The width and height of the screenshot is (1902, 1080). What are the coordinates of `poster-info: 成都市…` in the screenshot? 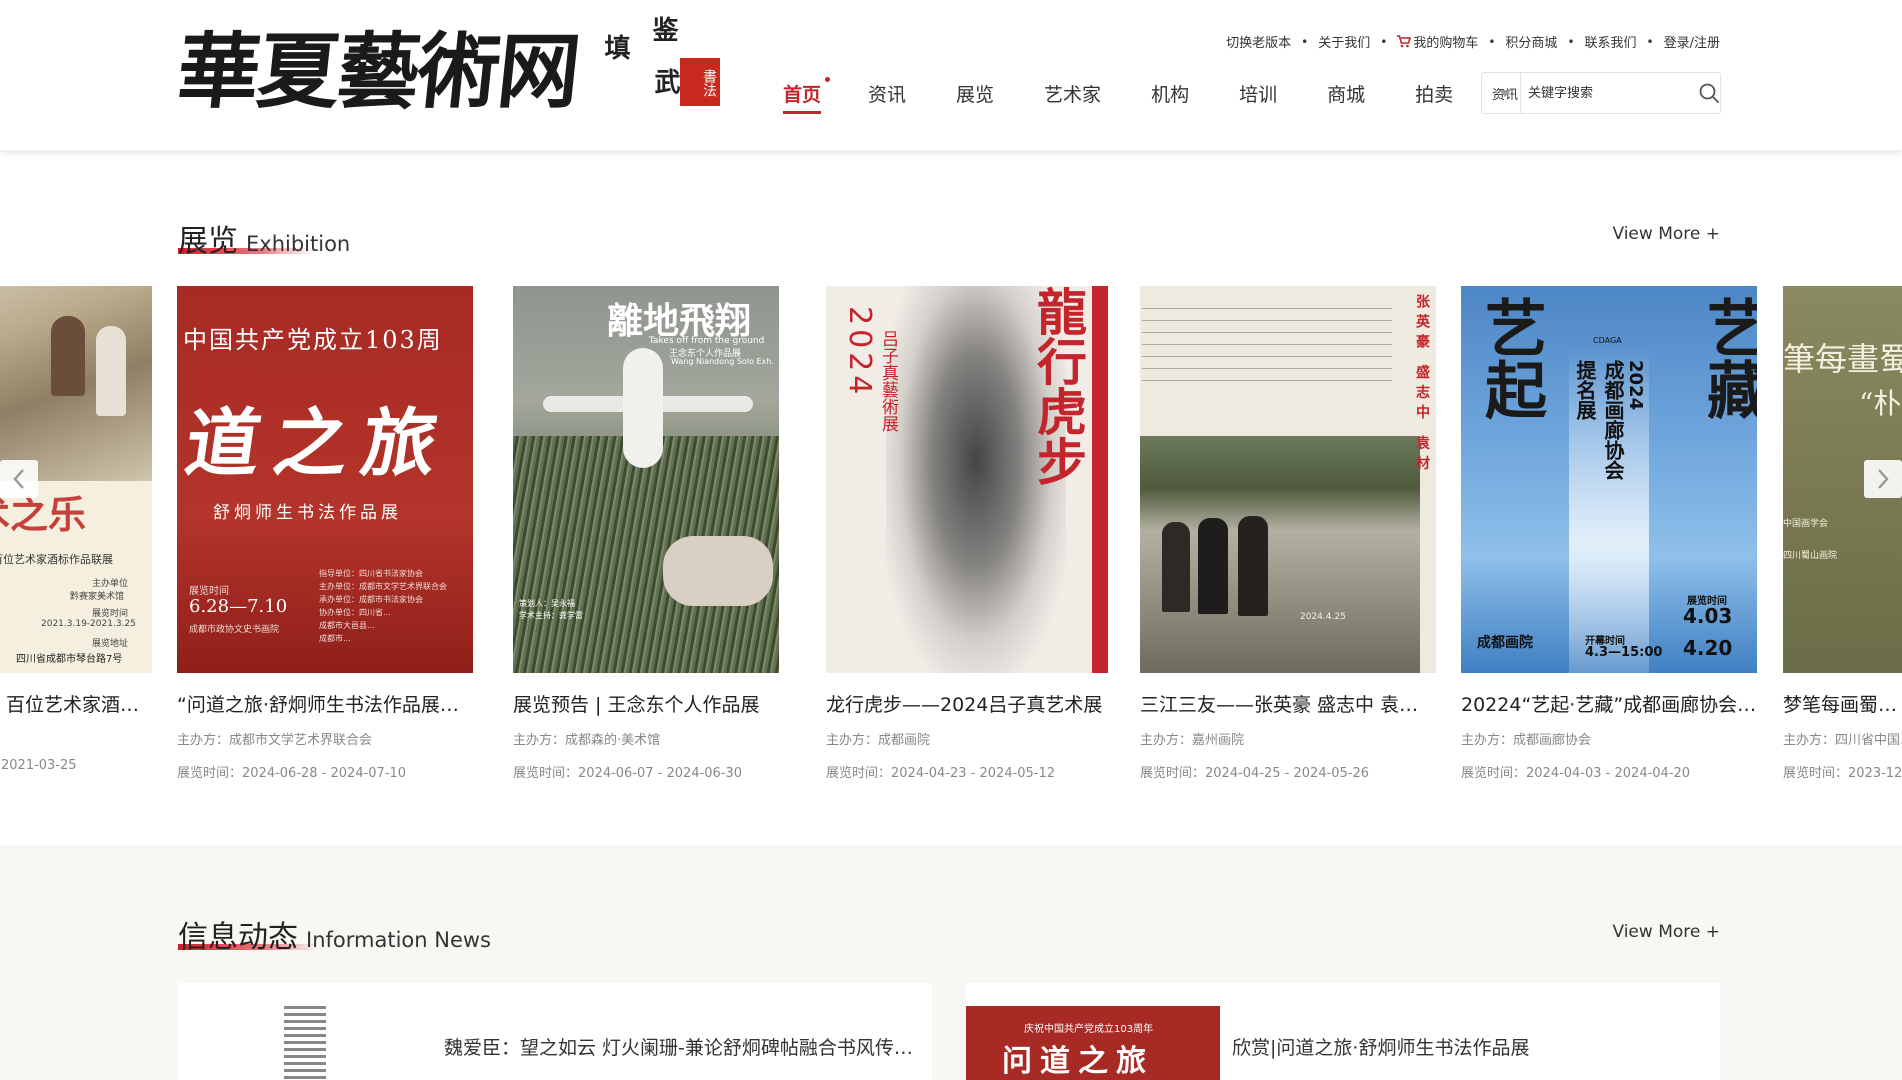 It's located at (335, 638).